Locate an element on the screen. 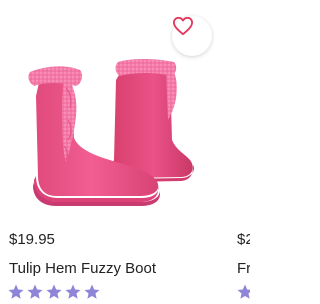  favorite-button is located at coordinates (192, 36).